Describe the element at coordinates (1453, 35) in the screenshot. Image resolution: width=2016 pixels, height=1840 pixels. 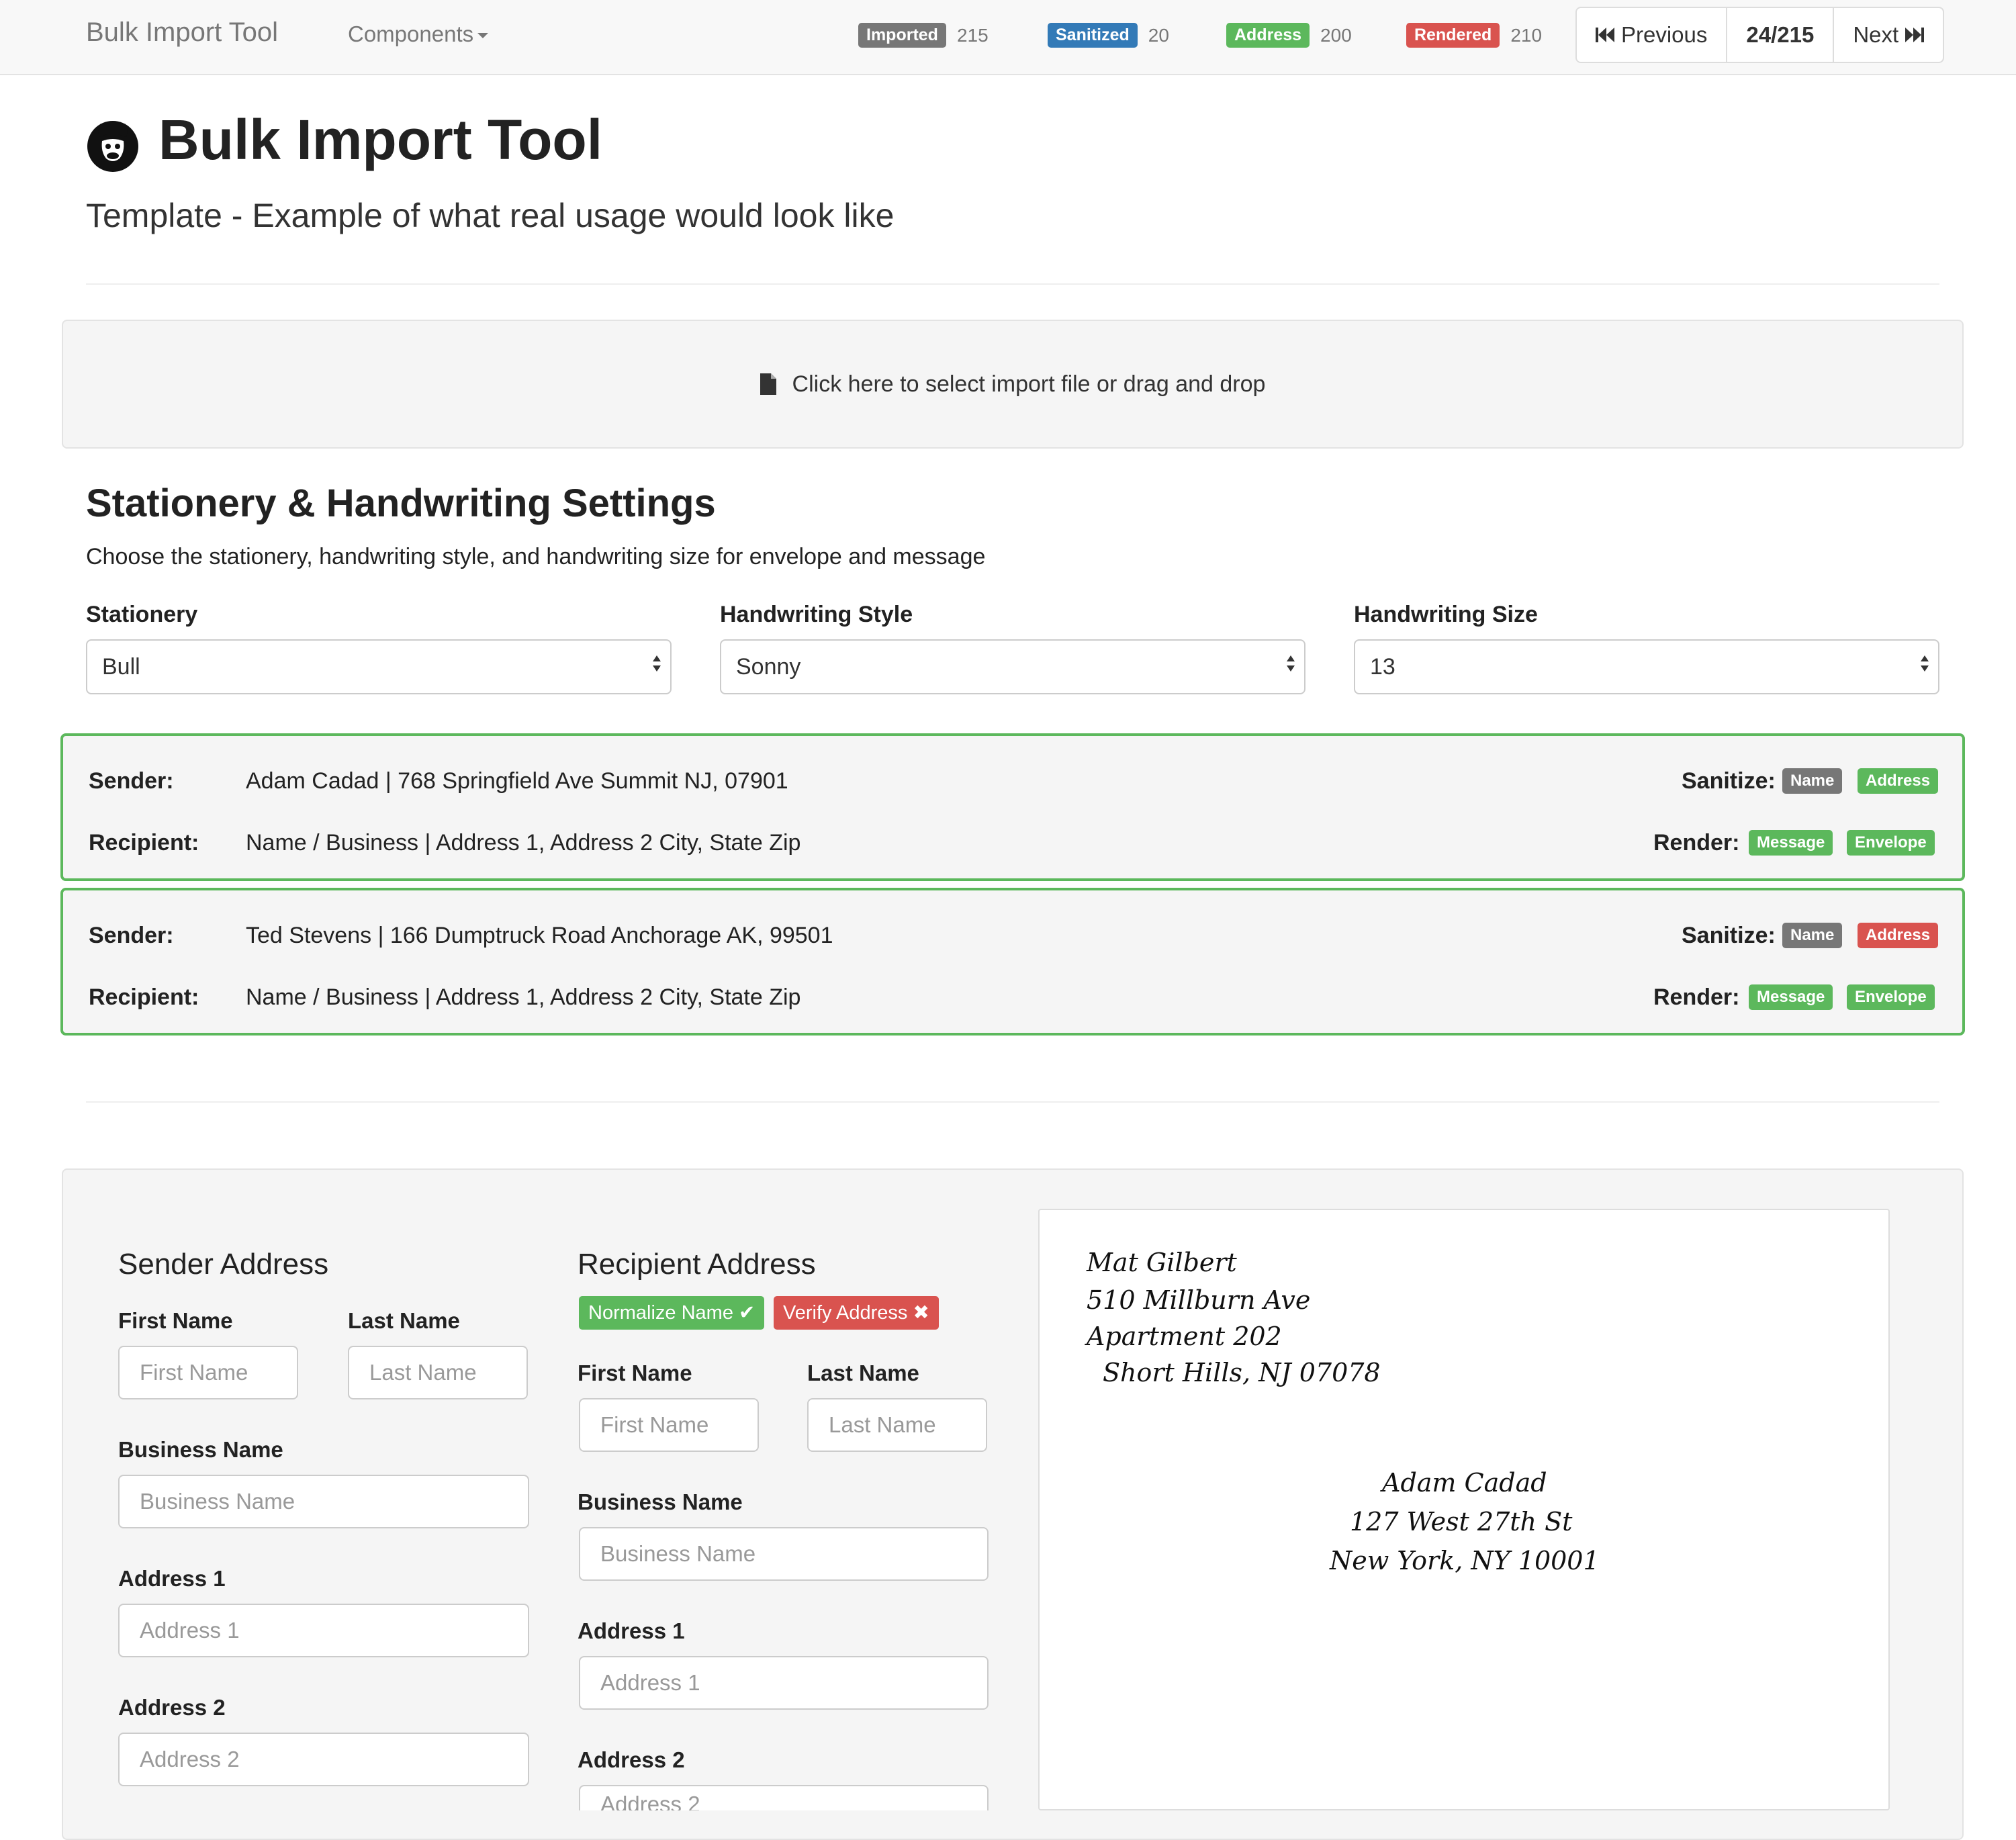
I see `stat-label: Rendered` at that location.